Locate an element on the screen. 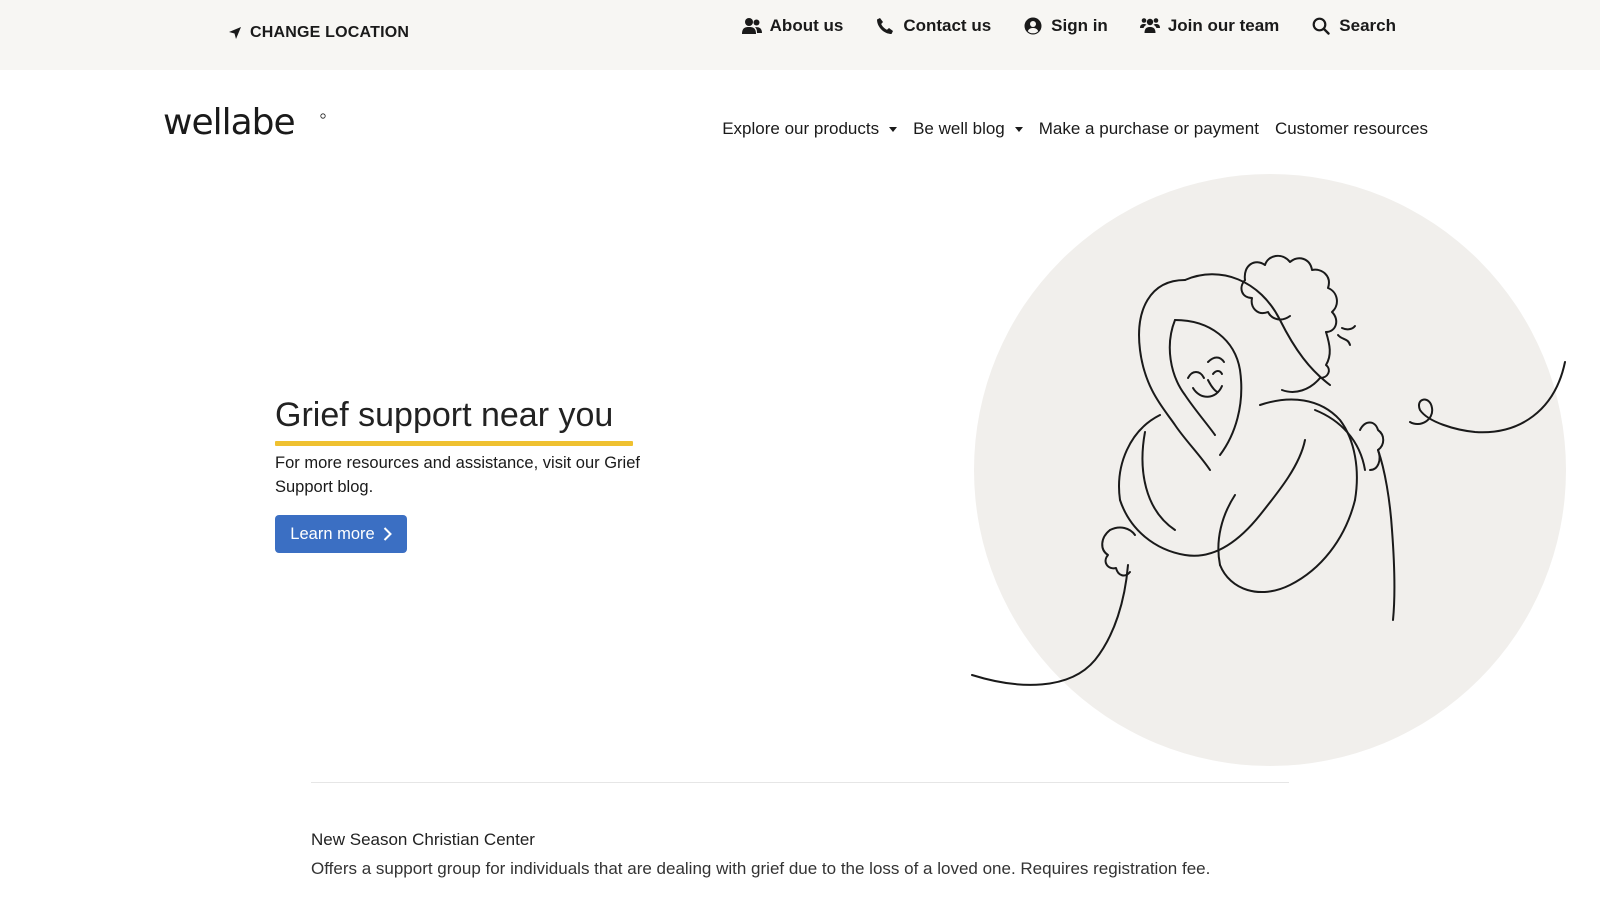  section-divider is located at coordinates (800, 782).